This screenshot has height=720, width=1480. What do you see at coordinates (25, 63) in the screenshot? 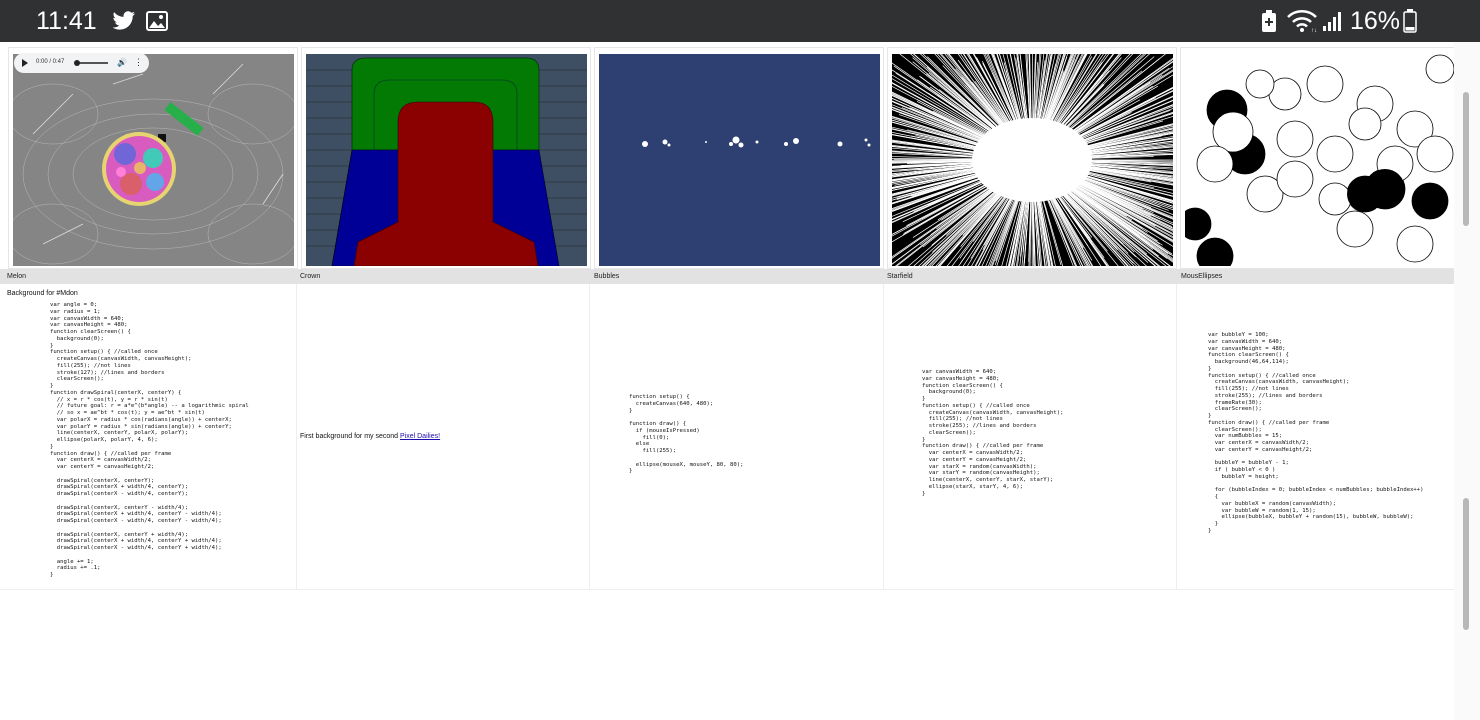
I see `play-icon` at bounding box center [25, 63].